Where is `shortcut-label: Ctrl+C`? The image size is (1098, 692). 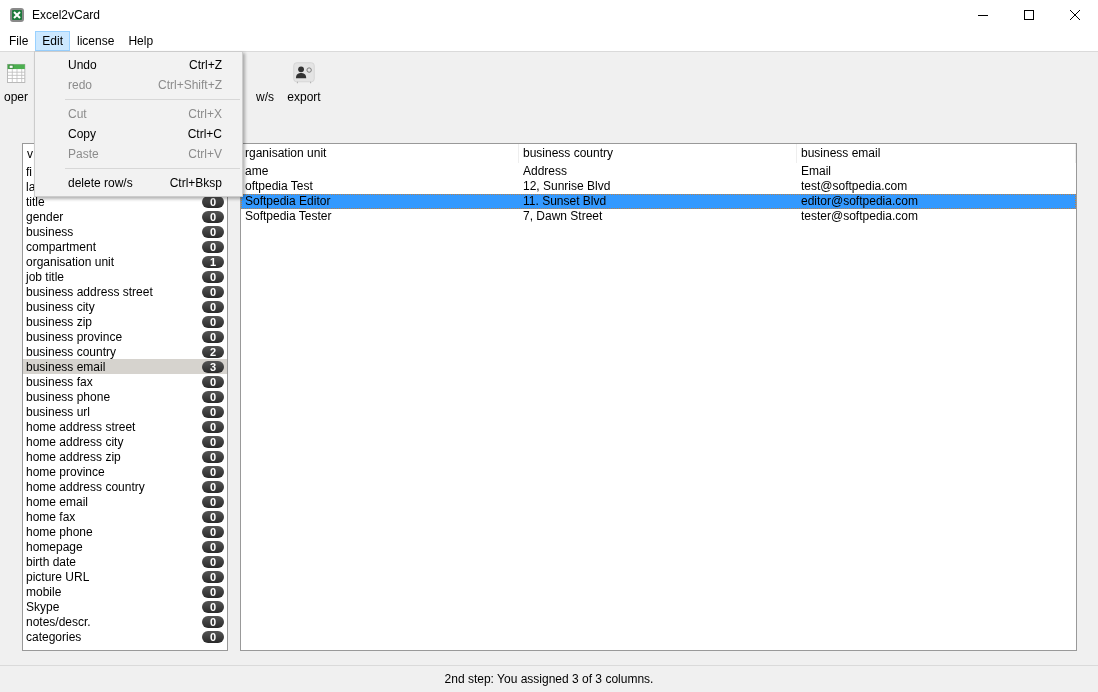
shortcut-label: Ctrl+C is located at coordinates (204, 134).